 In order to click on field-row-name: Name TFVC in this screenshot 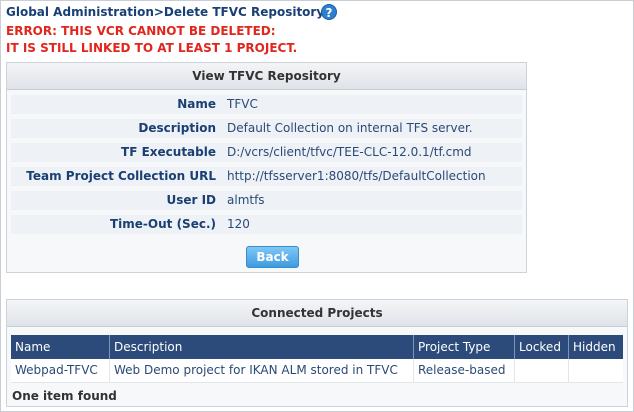, I will do `click(266, 104)`.